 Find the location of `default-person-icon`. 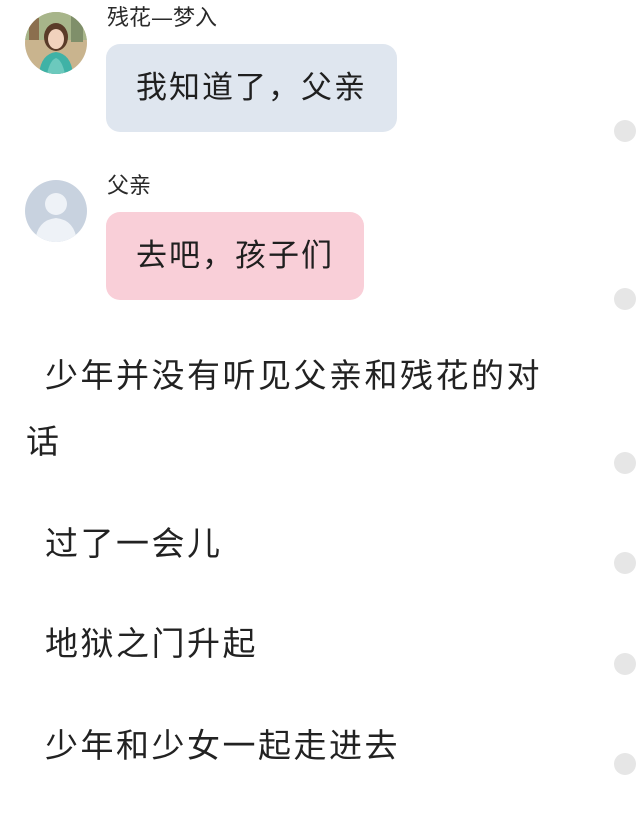

default-person-icon is located at coordinates (56, 211).